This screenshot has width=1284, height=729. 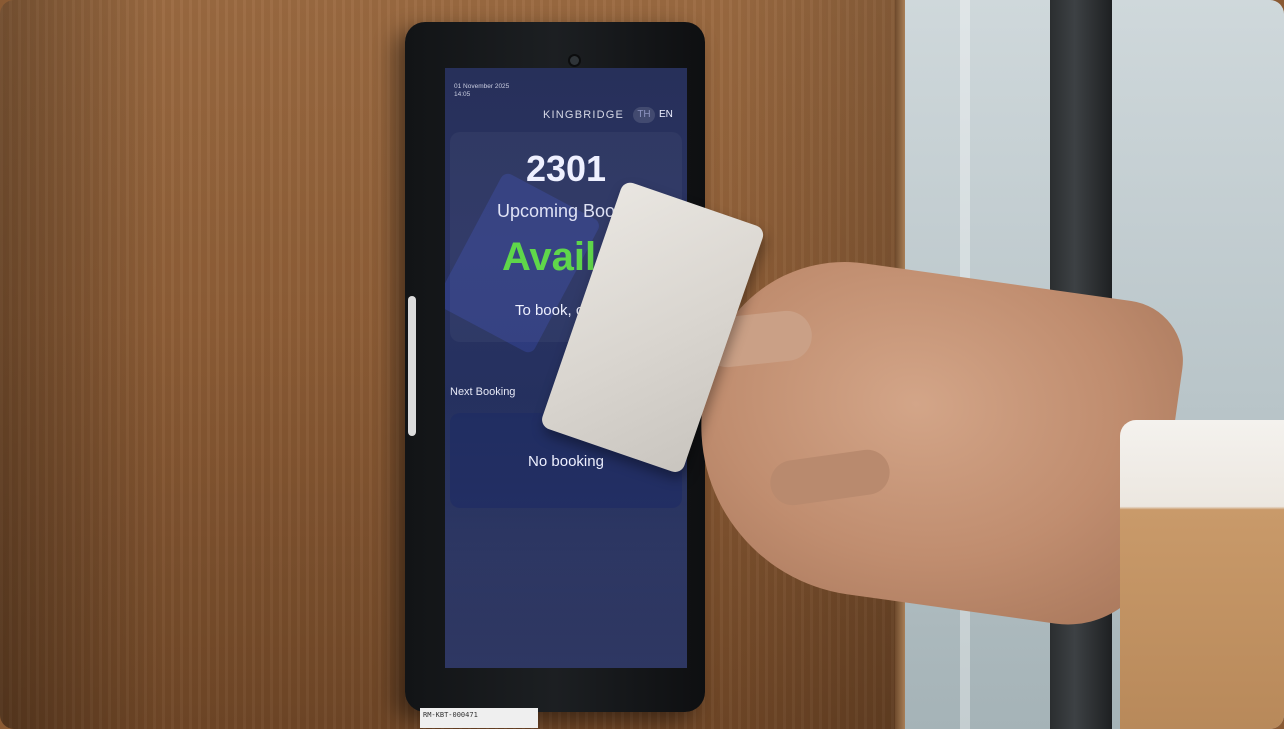 I want to click on tablet-side-button, so click(x=412, y=366).